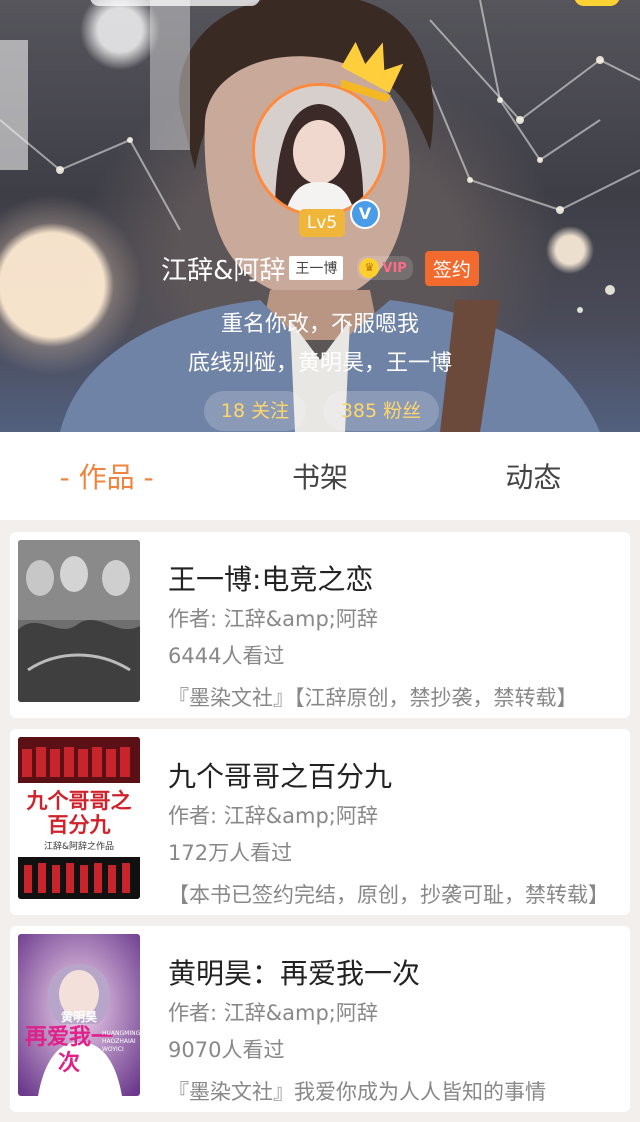  Describe the element at coordinates (271, 579) in the screenshot. I see `book-title: 王一博:电竞之恋` at that location.